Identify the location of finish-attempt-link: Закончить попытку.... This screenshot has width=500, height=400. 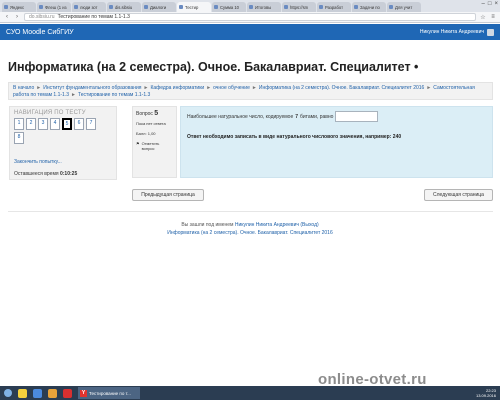
(38, 162).